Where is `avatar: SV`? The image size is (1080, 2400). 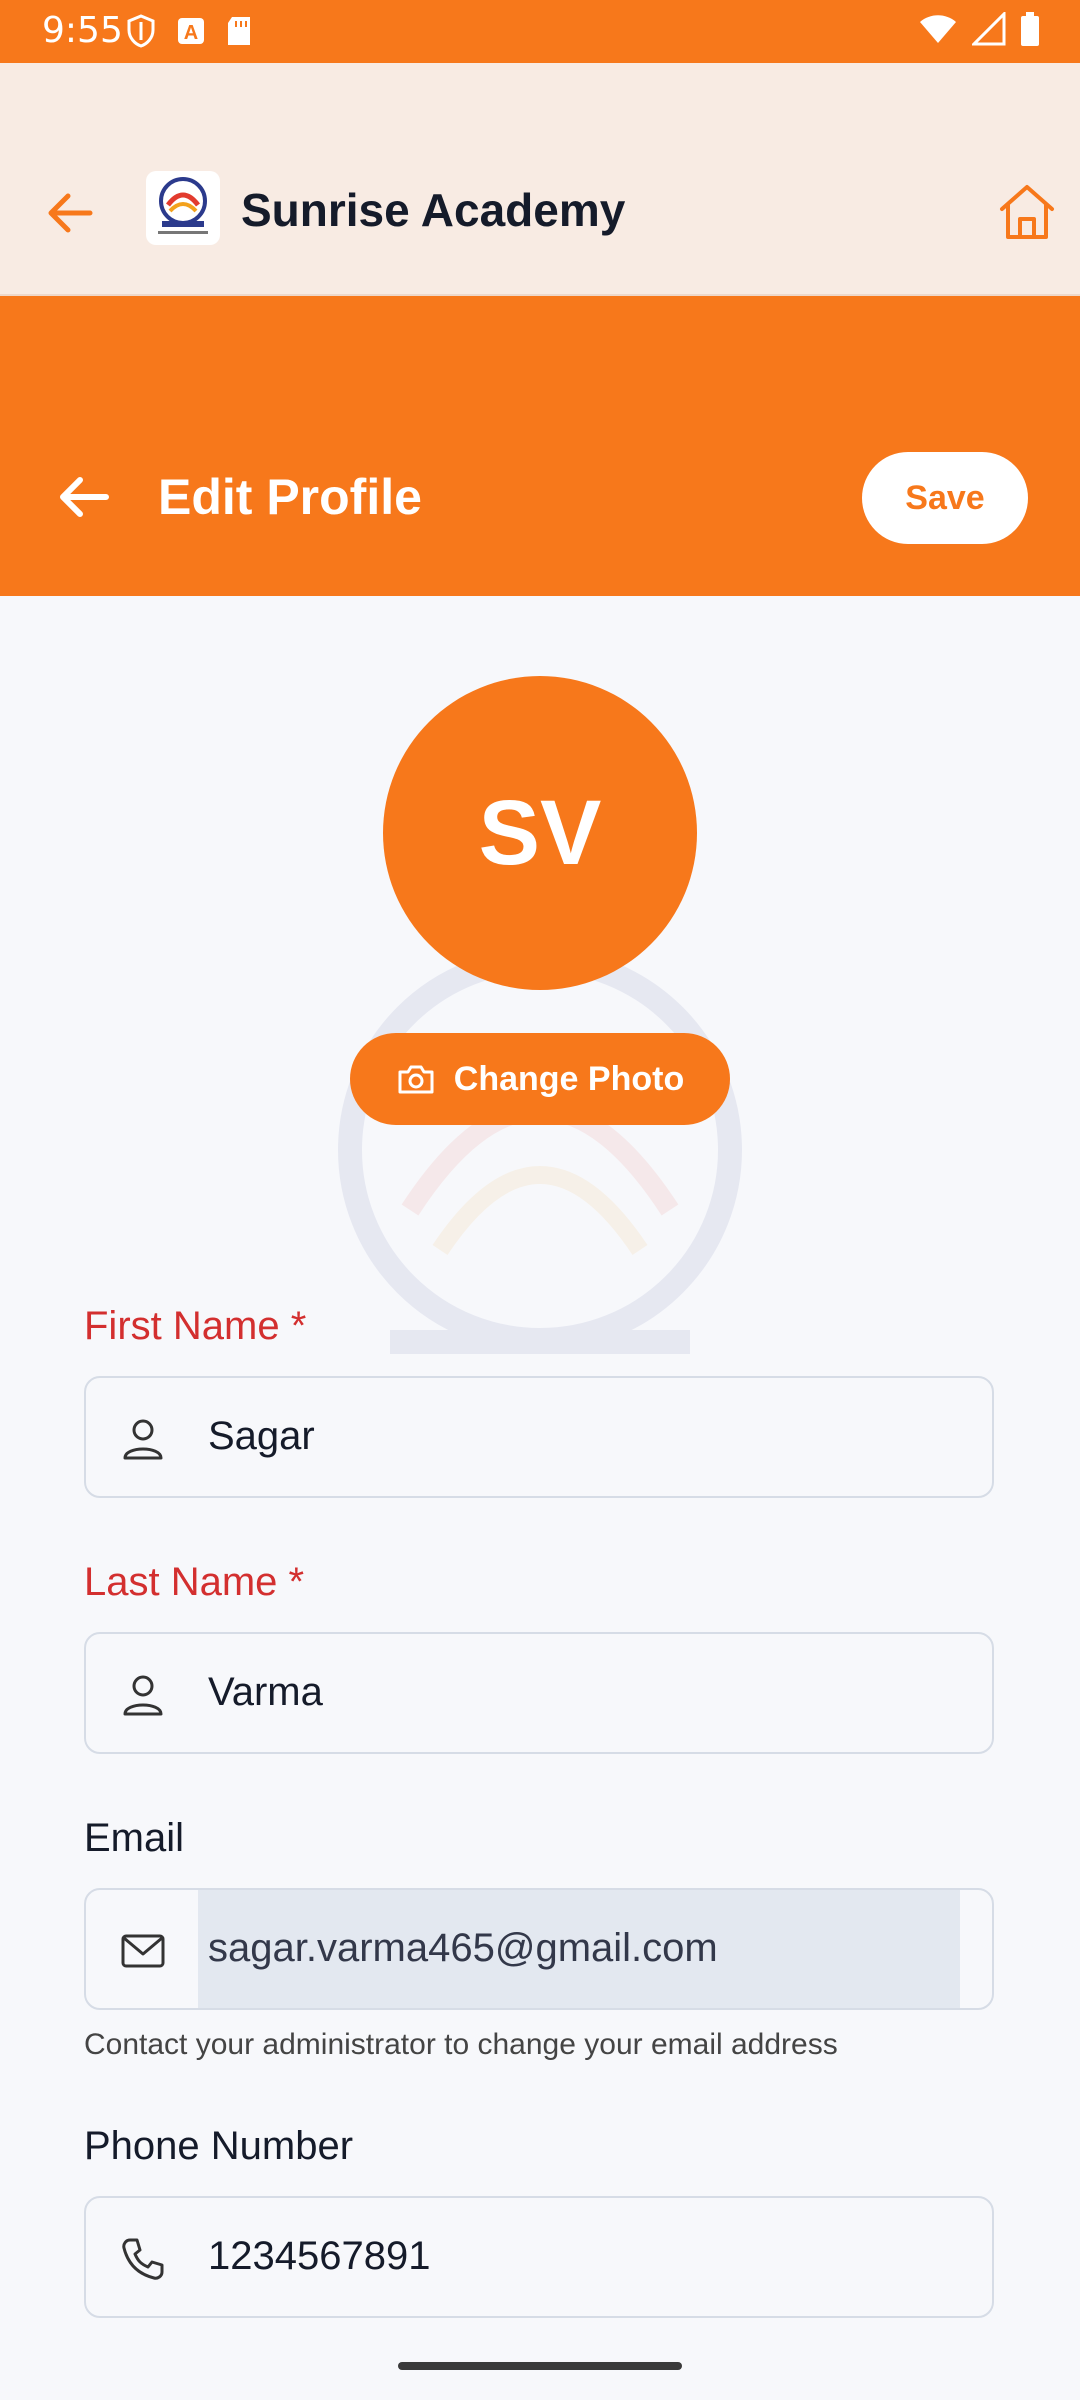
avatar: SV is located at coordinates (540, 833).